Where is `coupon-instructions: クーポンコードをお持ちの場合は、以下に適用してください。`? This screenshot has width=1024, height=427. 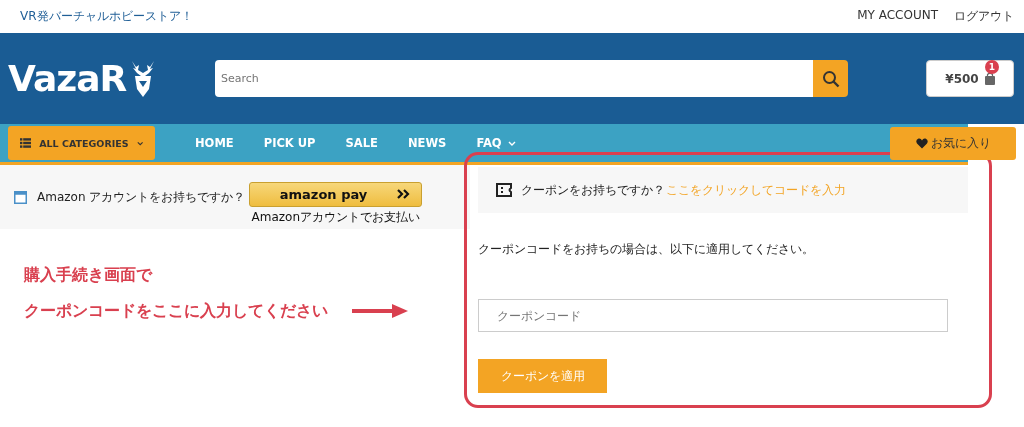 coupon-instructions: クーポンコードをお持ちの場合は、以下に適用してください。 is located at coordinates (646, 249).